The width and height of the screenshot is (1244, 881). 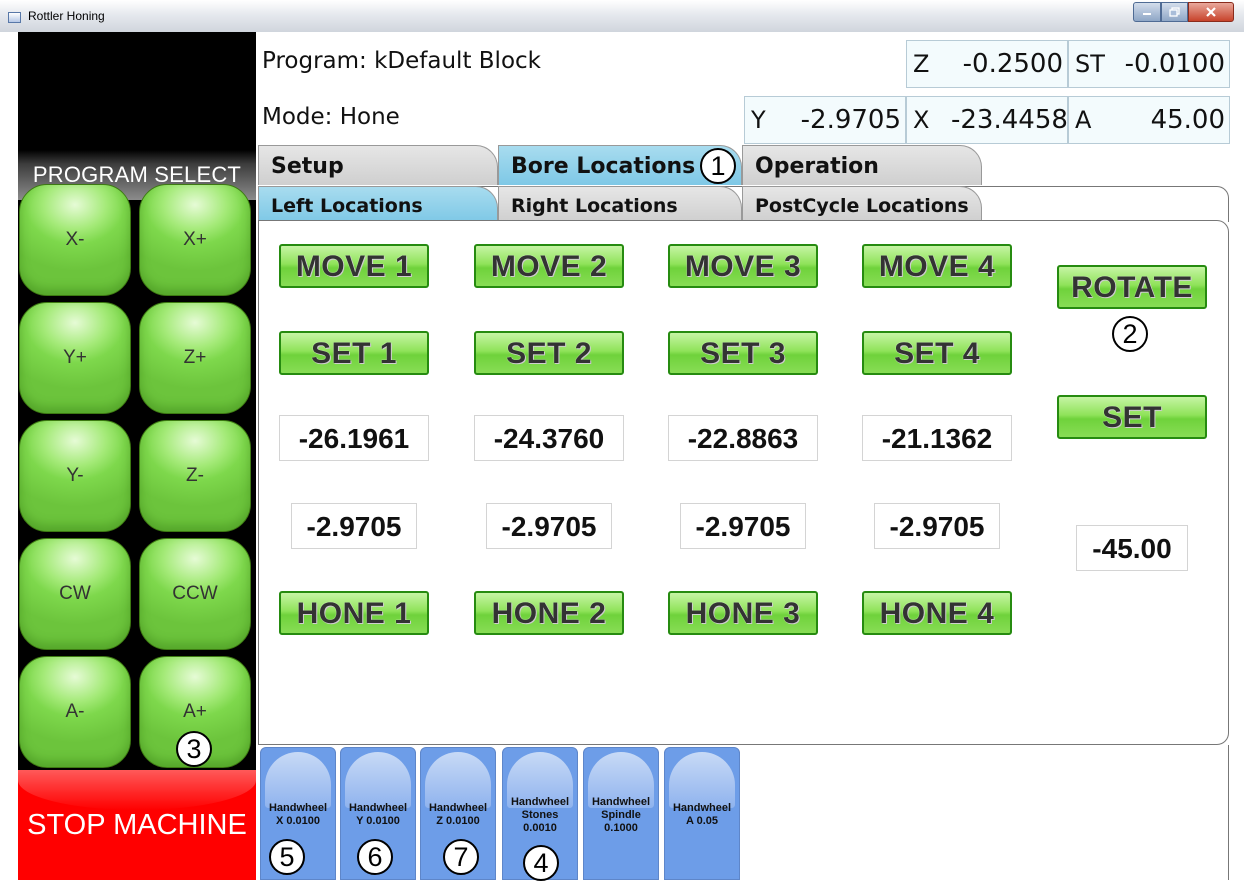 I want to click on callout-marker-2: 2, so click(x=1130, y=334).